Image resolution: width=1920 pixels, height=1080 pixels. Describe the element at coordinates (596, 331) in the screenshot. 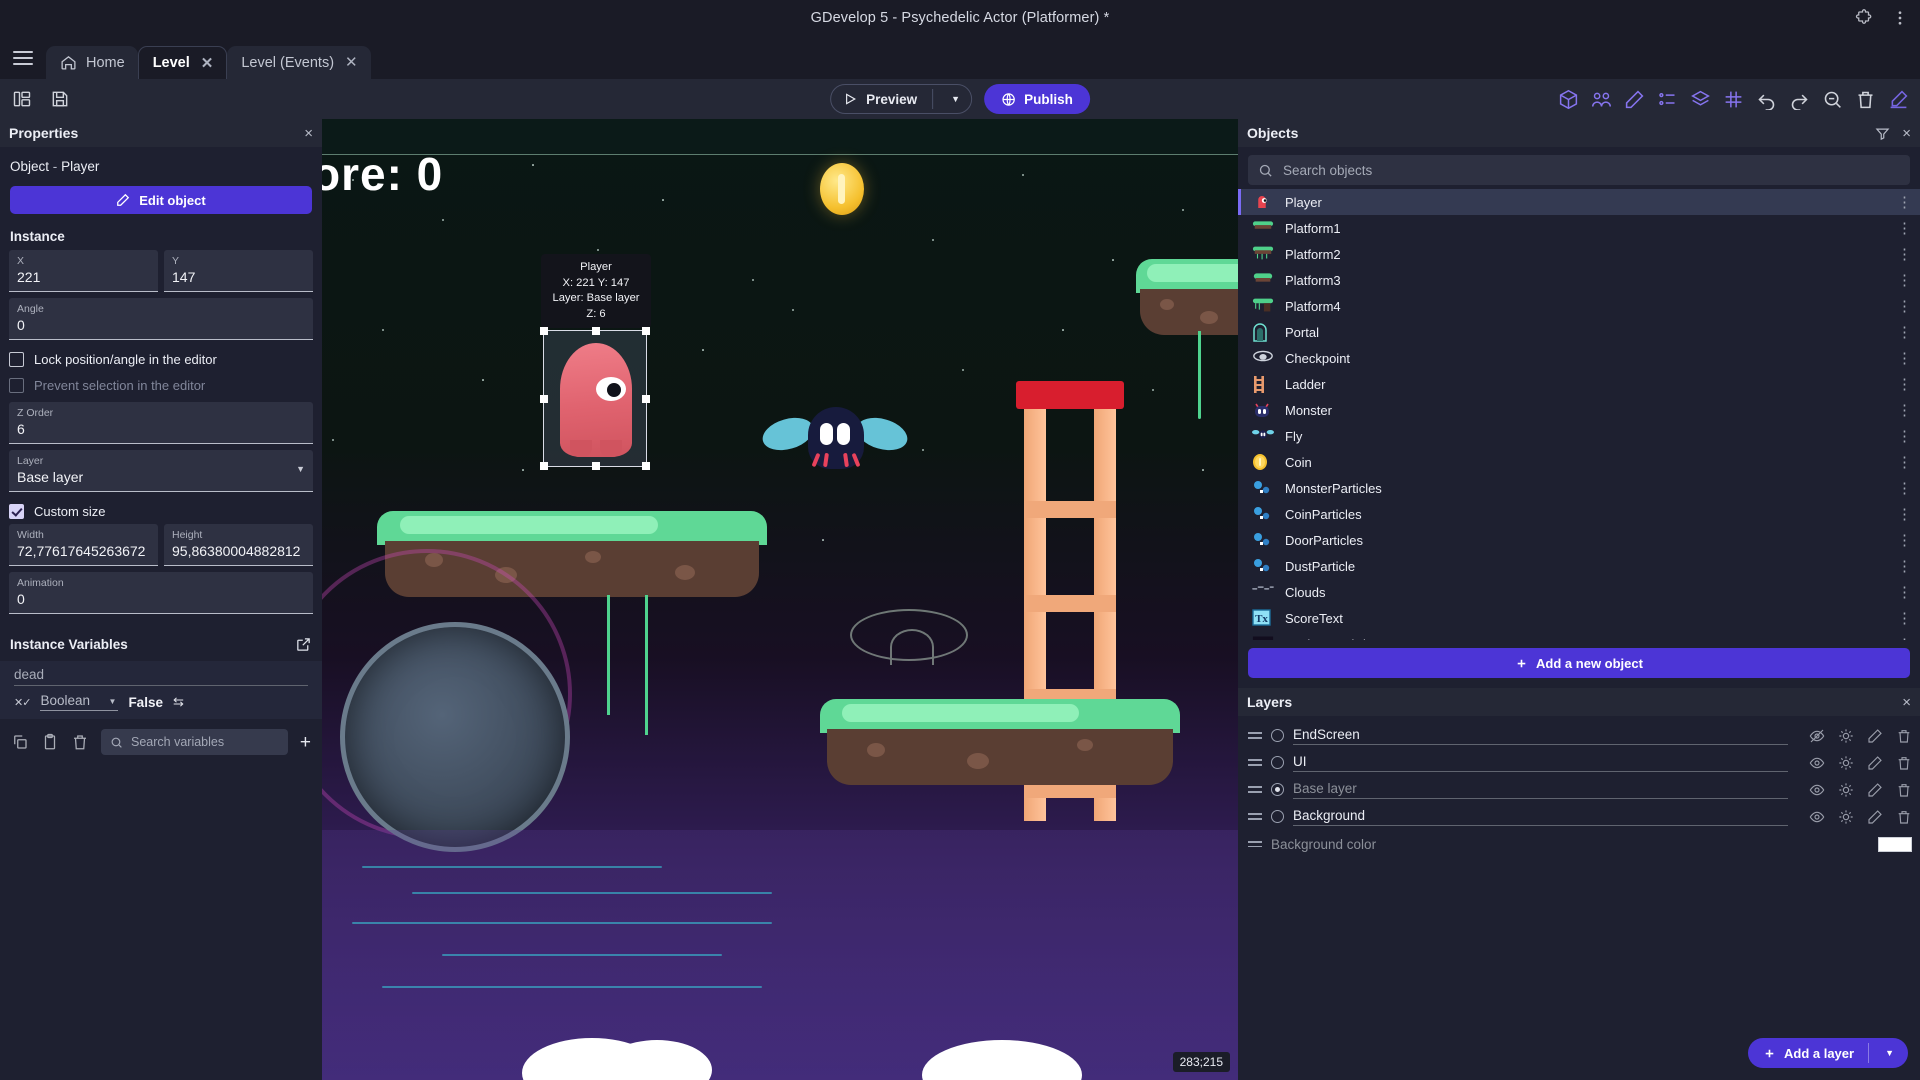

I see `resize-handle-n` at that location.